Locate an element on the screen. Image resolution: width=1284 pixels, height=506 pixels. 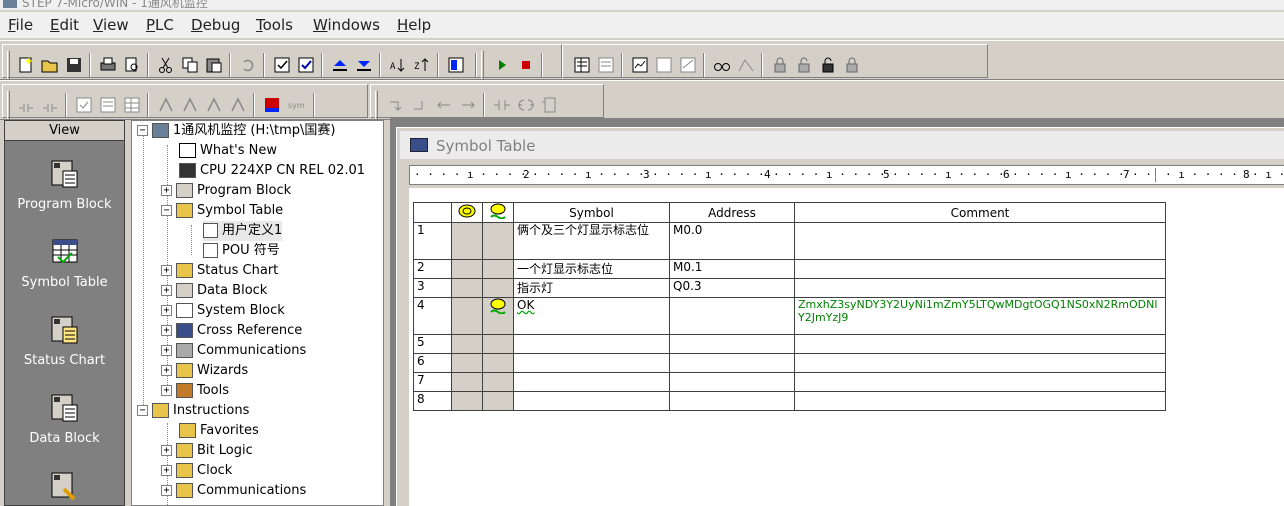
tree-node-status-chart: + Status Chart is located at coordinates (219, 271).